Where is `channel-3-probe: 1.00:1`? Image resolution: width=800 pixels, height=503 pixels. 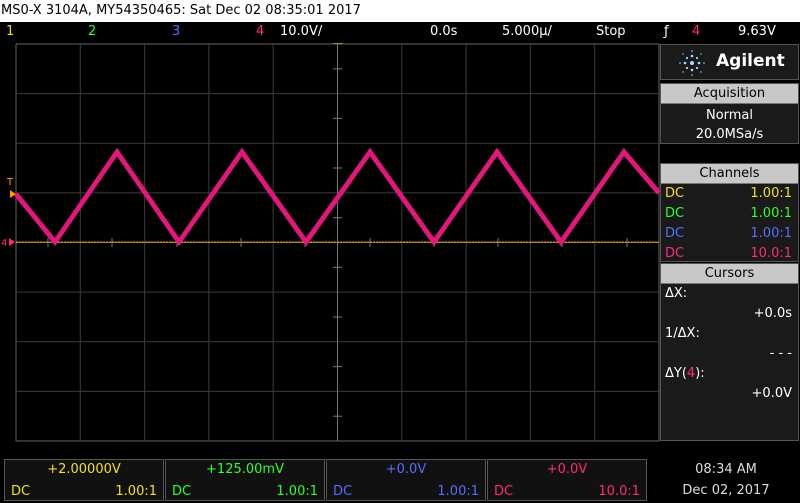 channel-3-probe: 1.00:1 is located at coordinates (771, 233).